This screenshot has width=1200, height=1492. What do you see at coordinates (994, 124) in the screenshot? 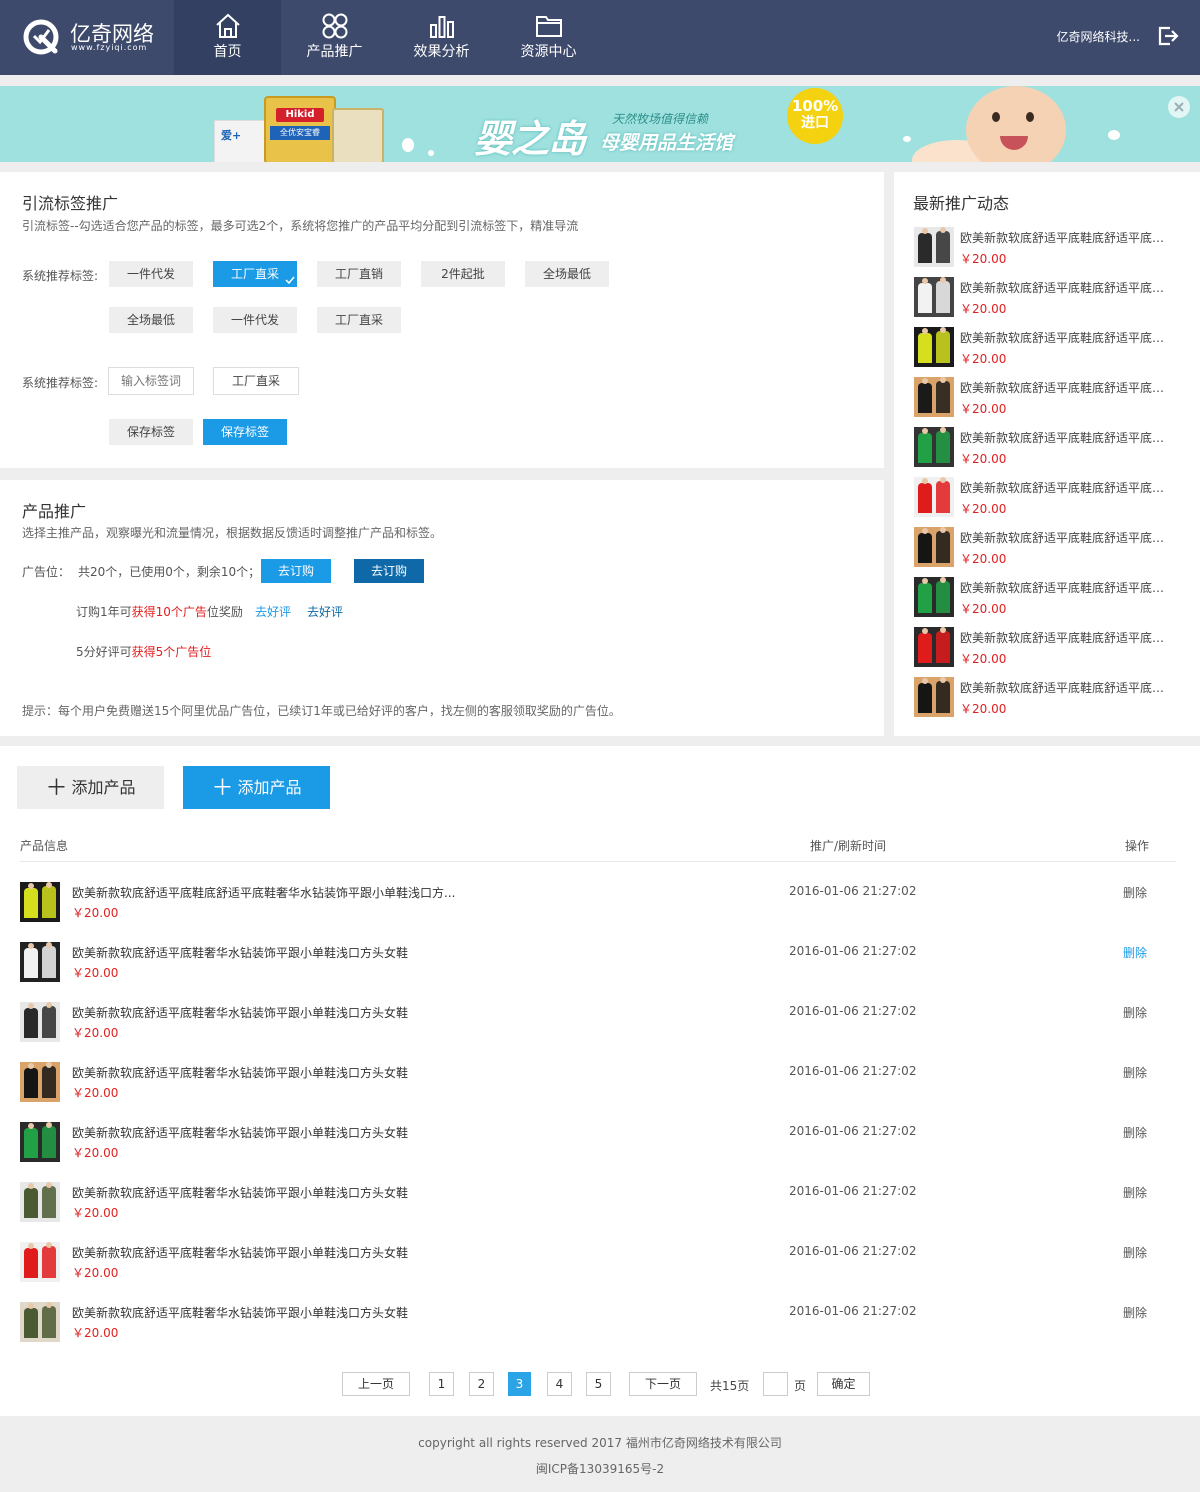
I see `banner-baby-image` at bounding box center [994, 124].